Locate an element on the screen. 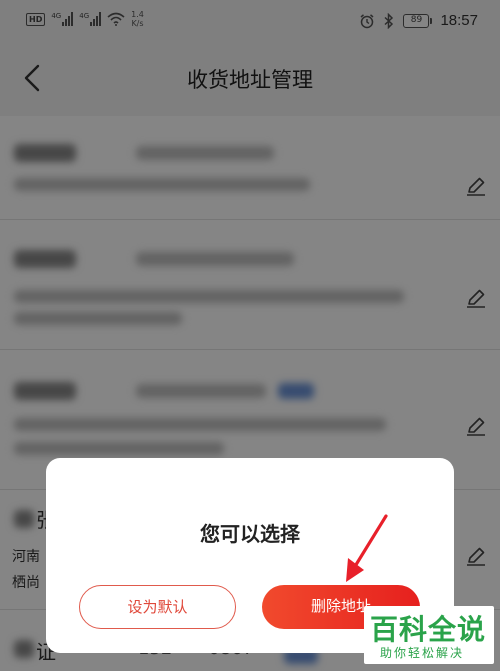  watermark-title: 百科全说 is located at coordinates (428, 629).